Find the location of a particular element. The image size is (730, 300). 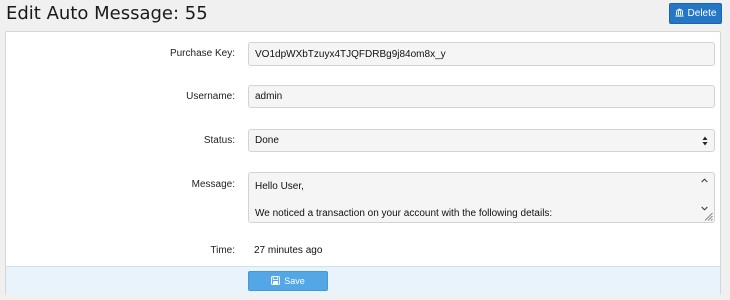

scroll-down-icon is located at coordinates (704, 208).